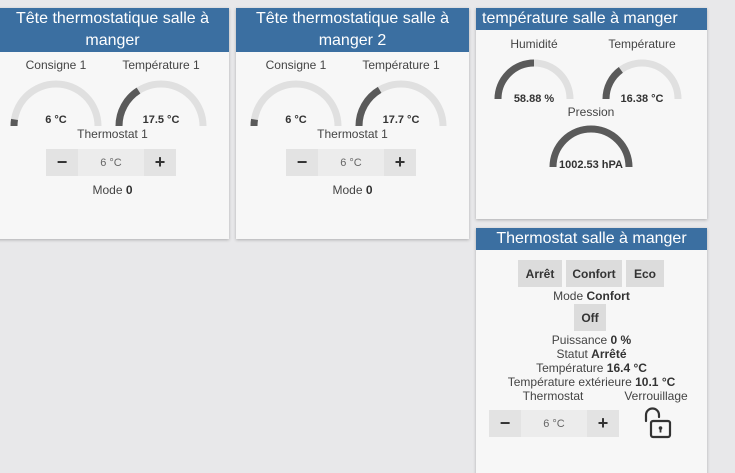 The width and height of the screenshot is (735, 473). What do you see at coordinates (569, 382) in the screenshot?
I see `exterior-temperature-label: Température extérieure` at bounding box center [569, 382].